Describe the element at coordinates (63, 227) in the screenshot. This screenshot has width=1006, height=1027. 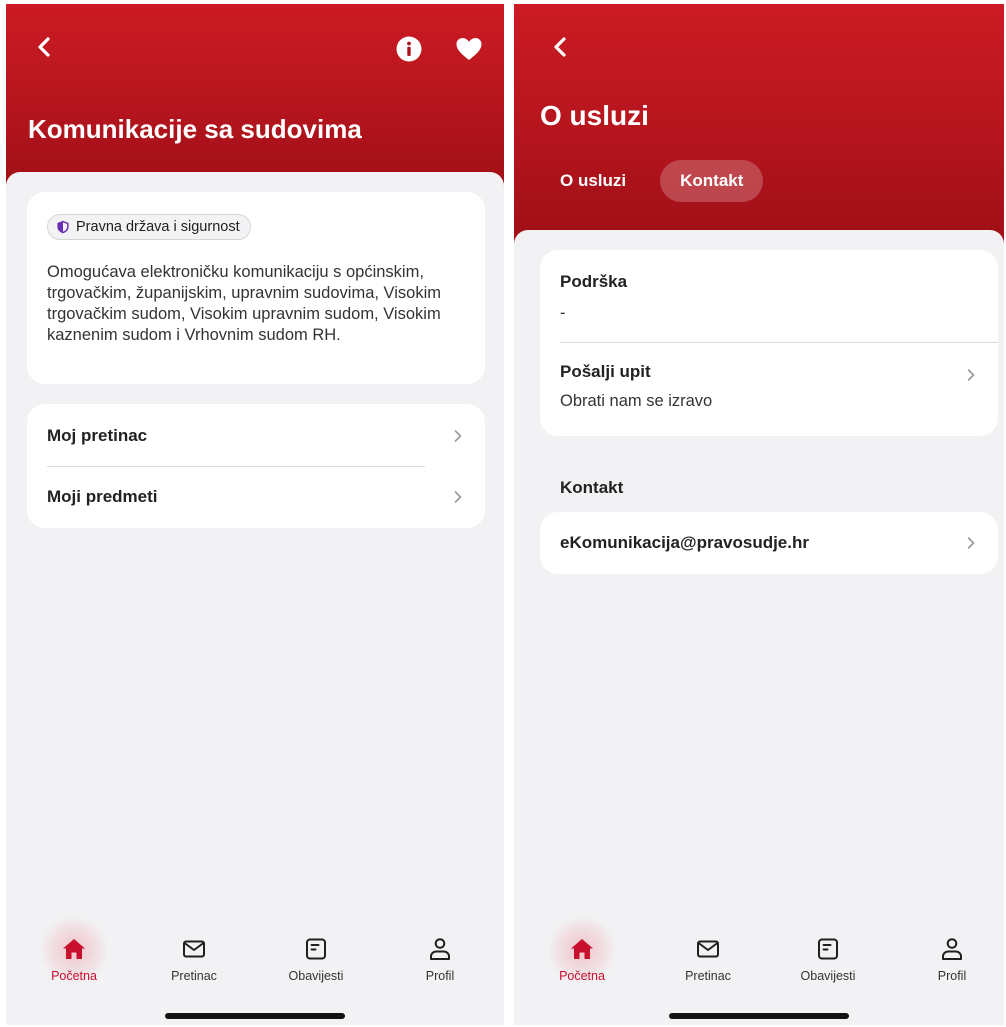
I see `shield-icon` at that location.